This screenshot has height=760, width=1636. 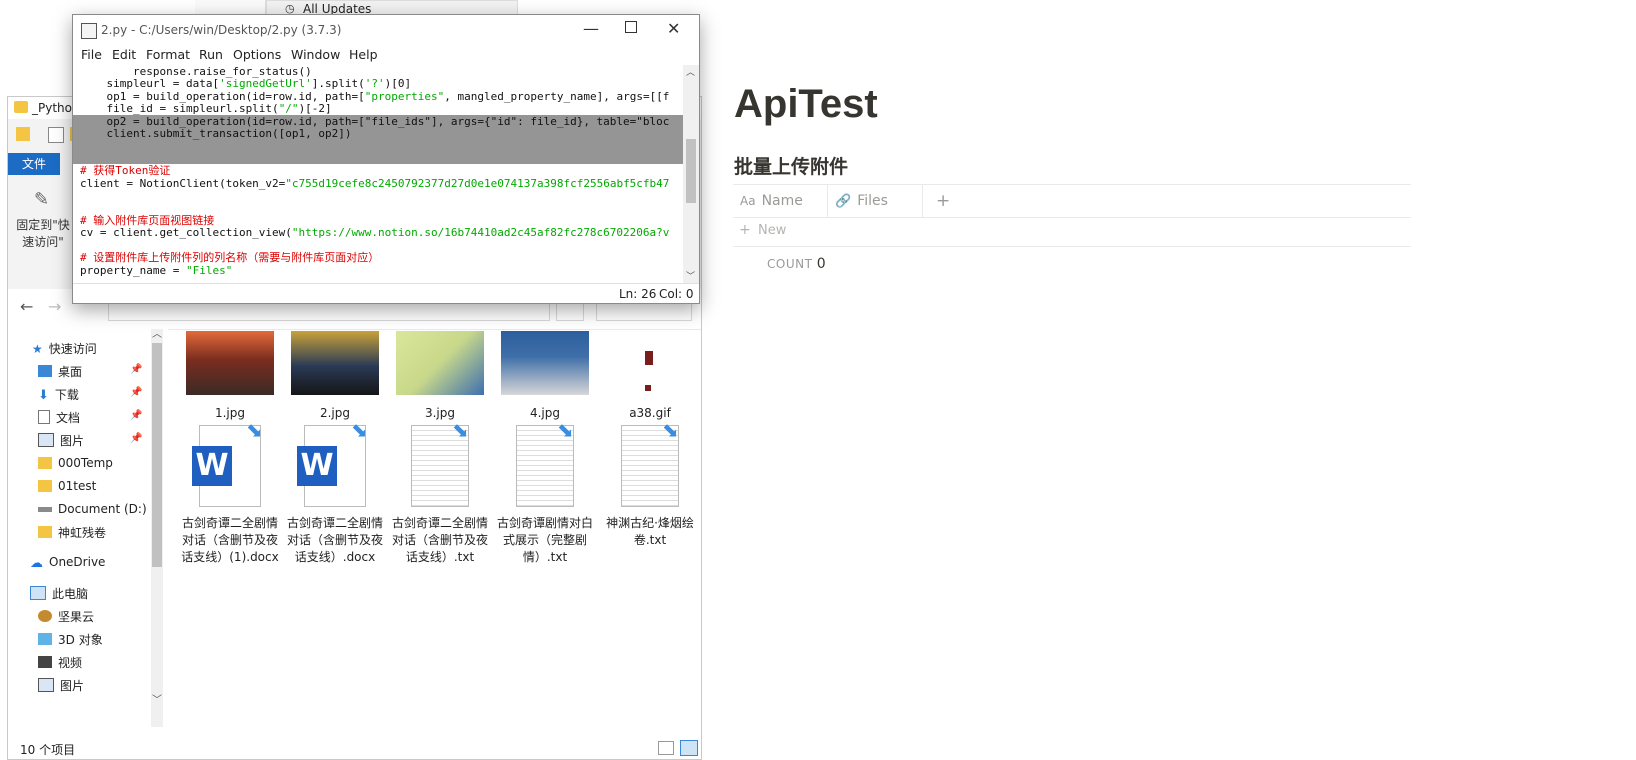 I want to click on code-string: '?', so click(x=374, y=83).